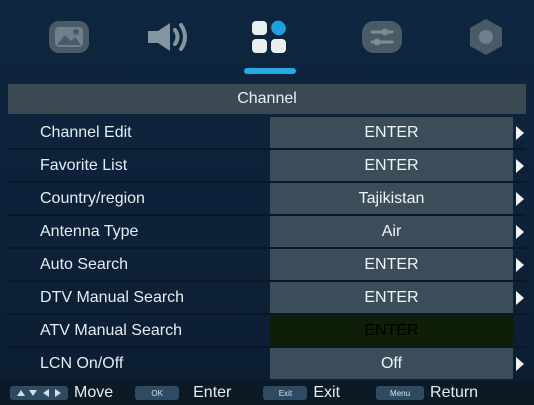 This screenshot has height=405, width=534. I want to click on menu-item-value: Air, so click(391, 231).